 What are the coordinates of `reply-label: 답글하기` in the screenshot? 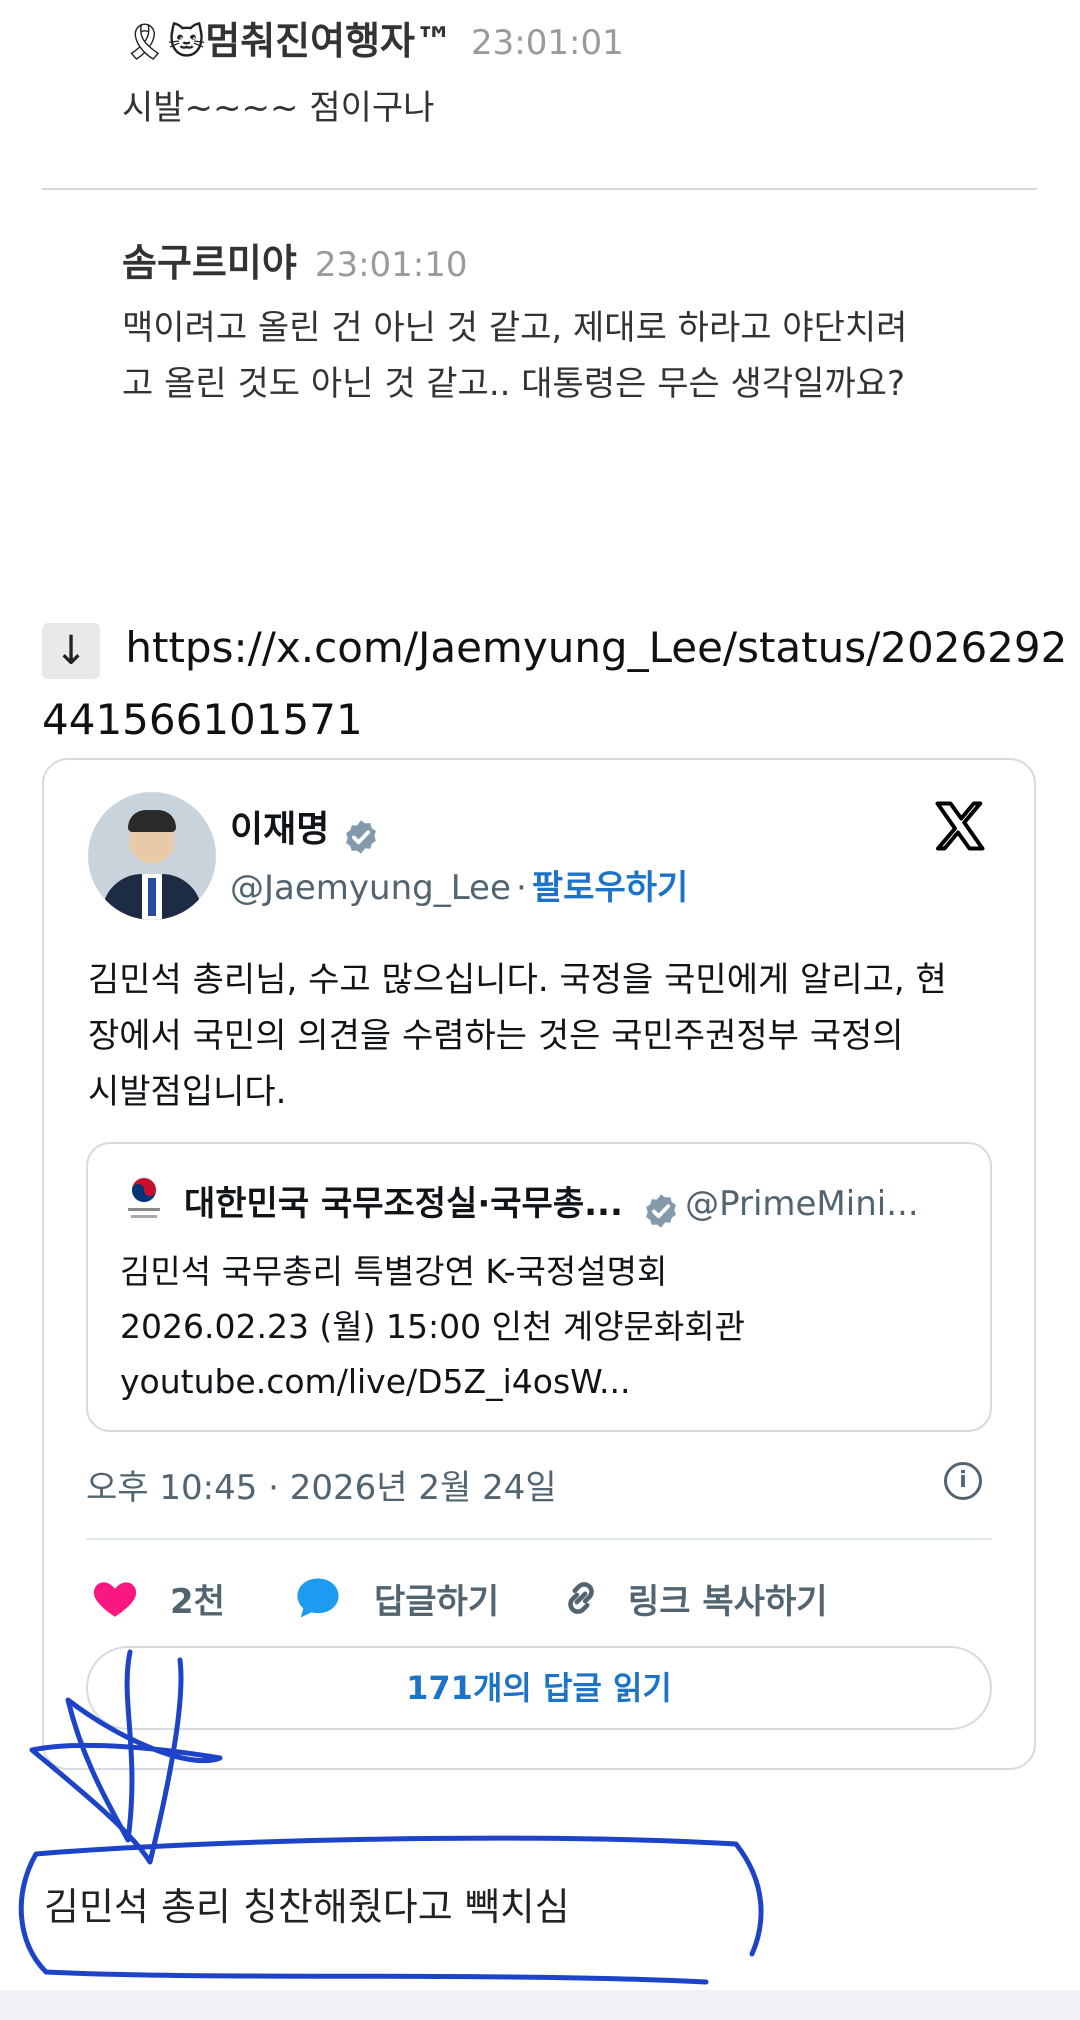 It's located at (437, 1601).